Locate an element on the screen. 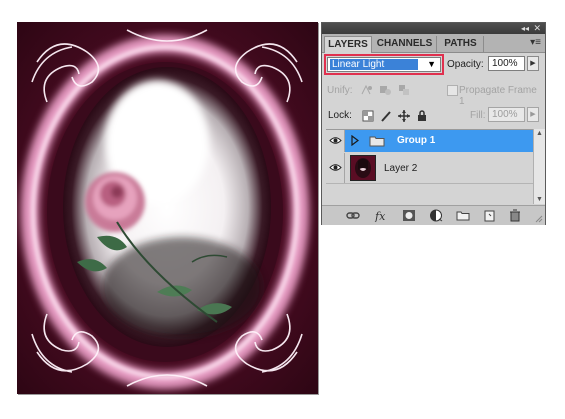 This screenshot has height=419, width=565. double-chevron-icon: ◂◂ is located at coordinates (525, 28).